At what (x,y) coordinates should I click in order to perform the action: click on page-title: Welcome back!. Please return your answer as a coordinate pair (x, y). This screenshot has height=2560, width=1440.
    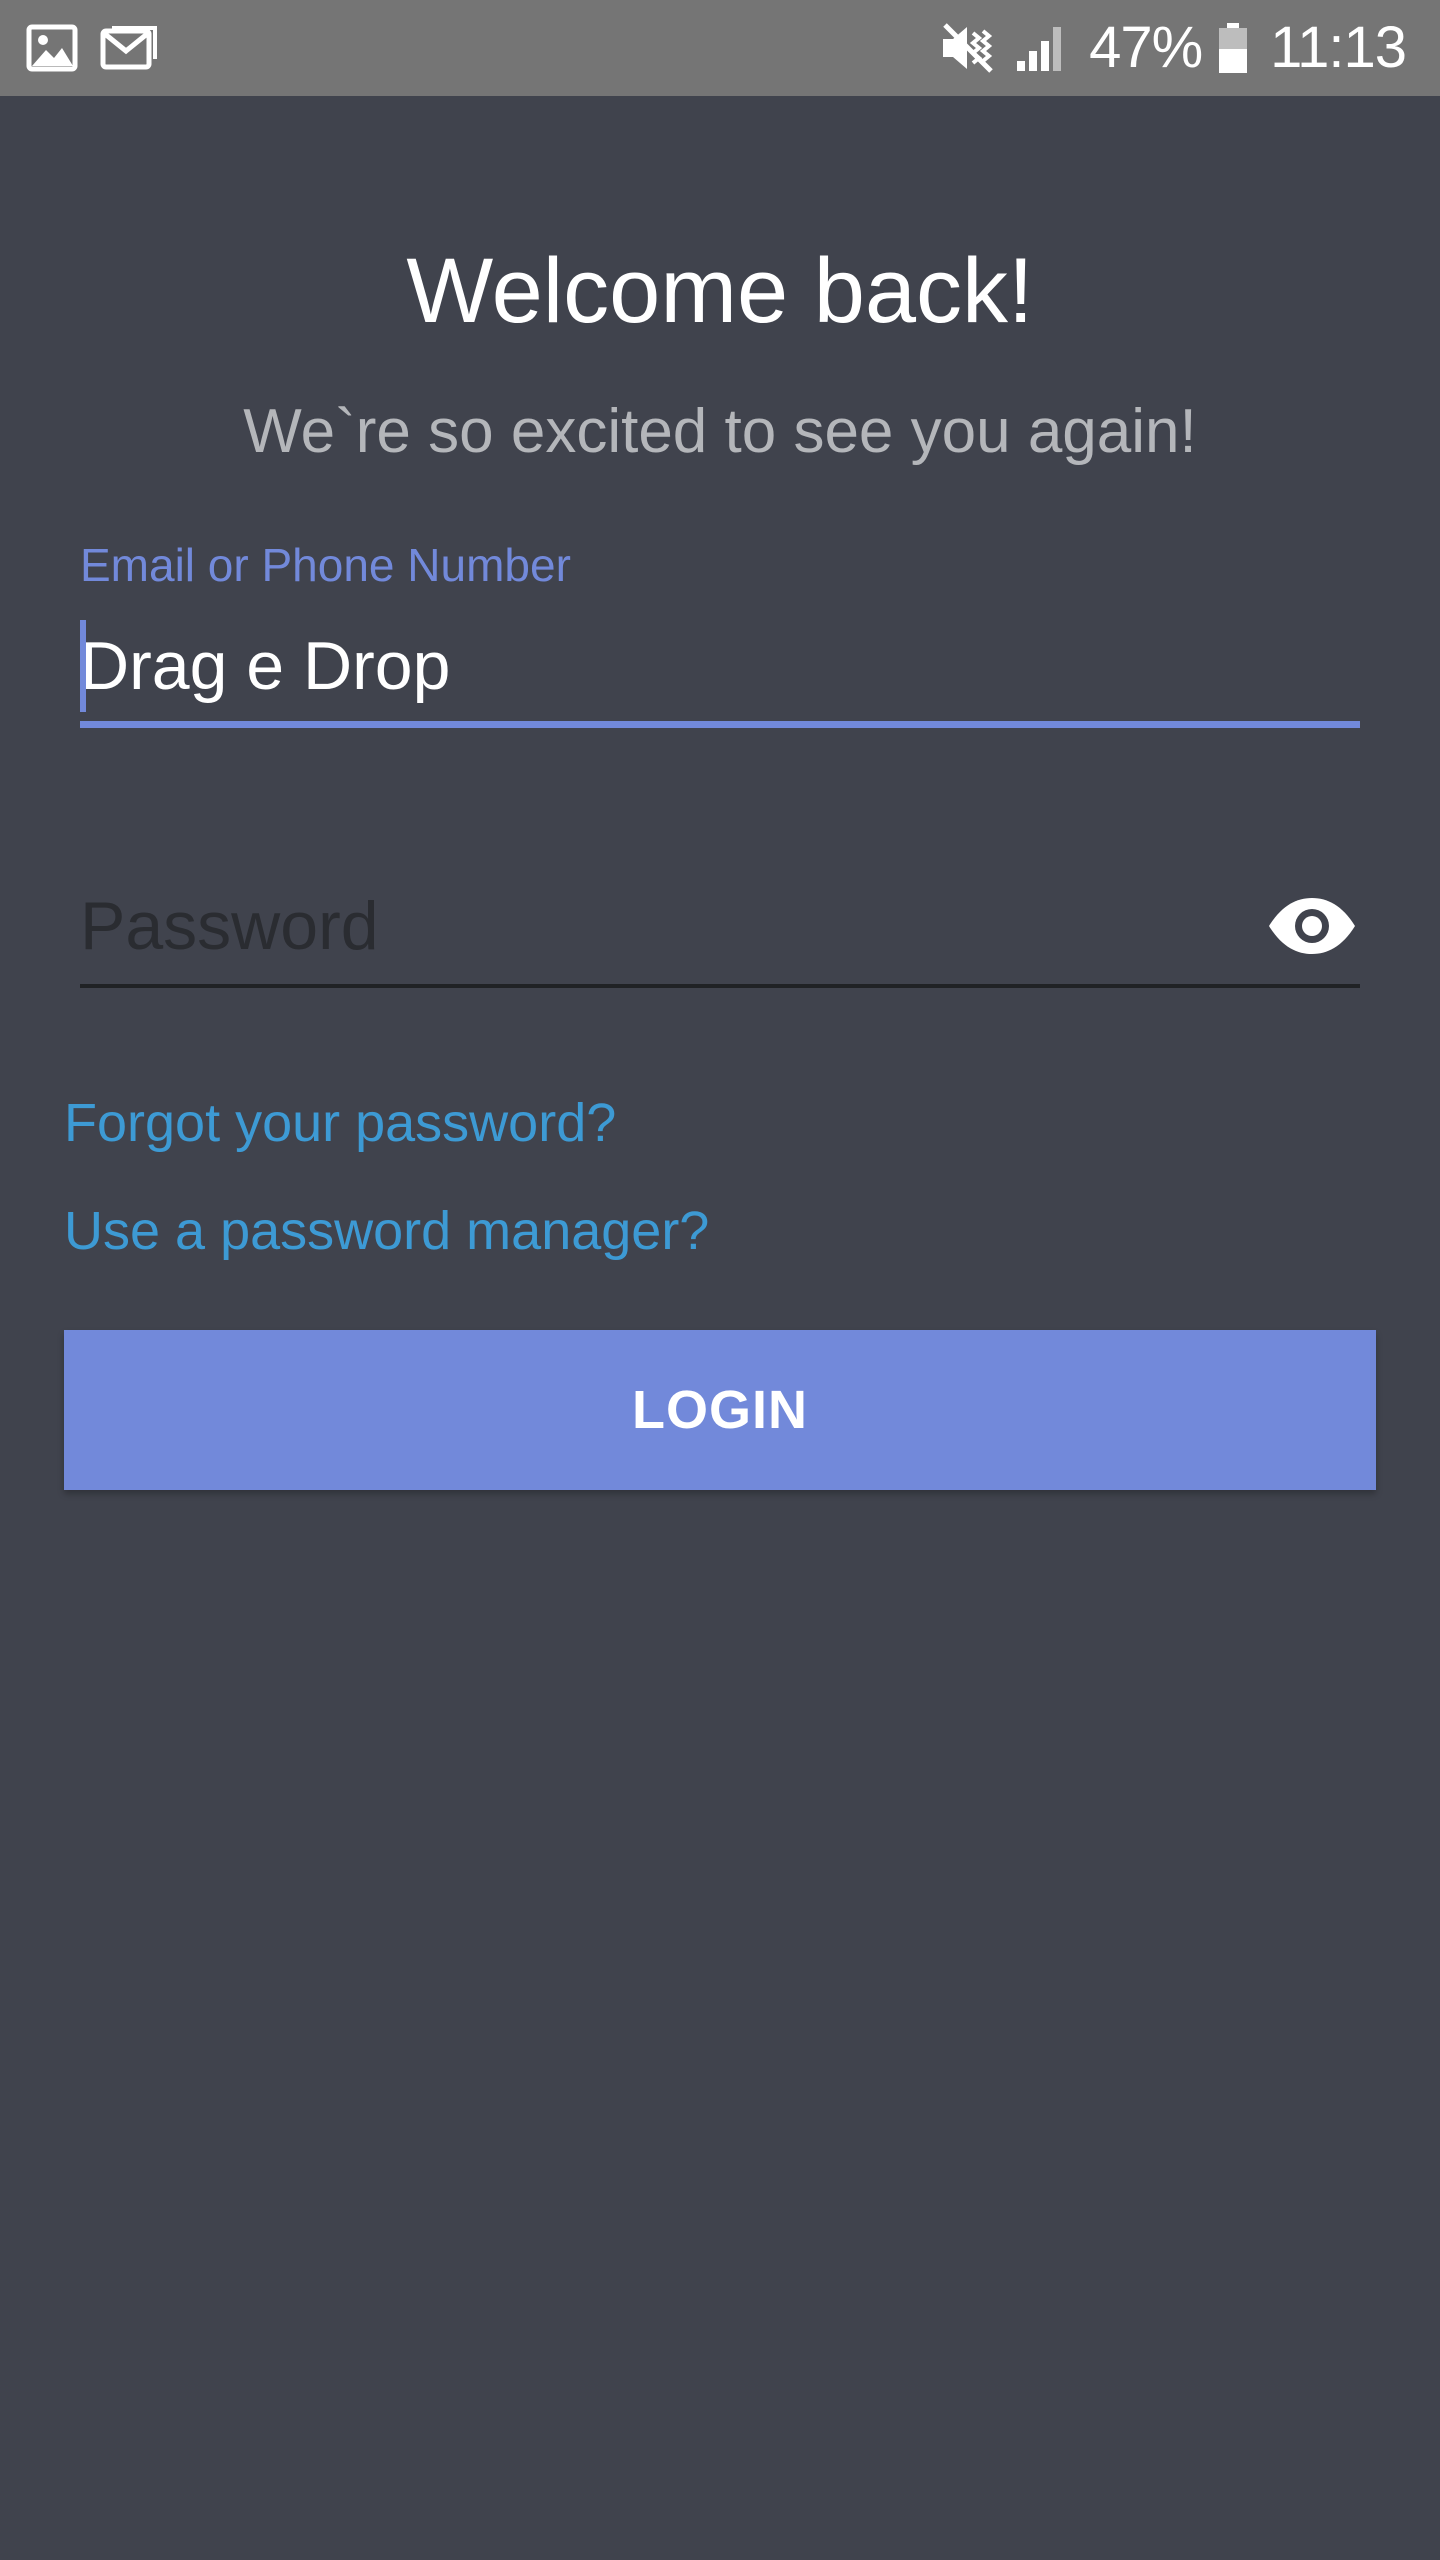
    Looking at the image, I should click on (720, 291).